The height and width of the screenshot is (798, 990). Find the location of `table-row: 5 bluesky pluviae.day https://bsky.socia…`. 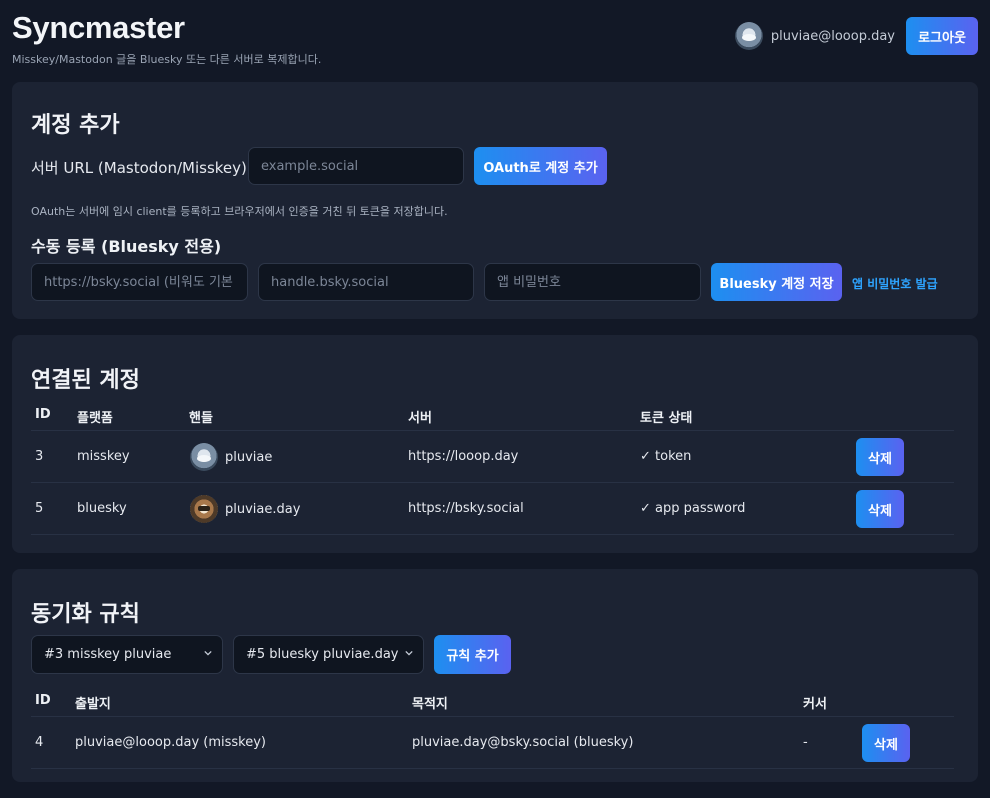

table-row: 5 bluesky pluviae.day https://bsky.socia… is located at coordinates (492, 509).